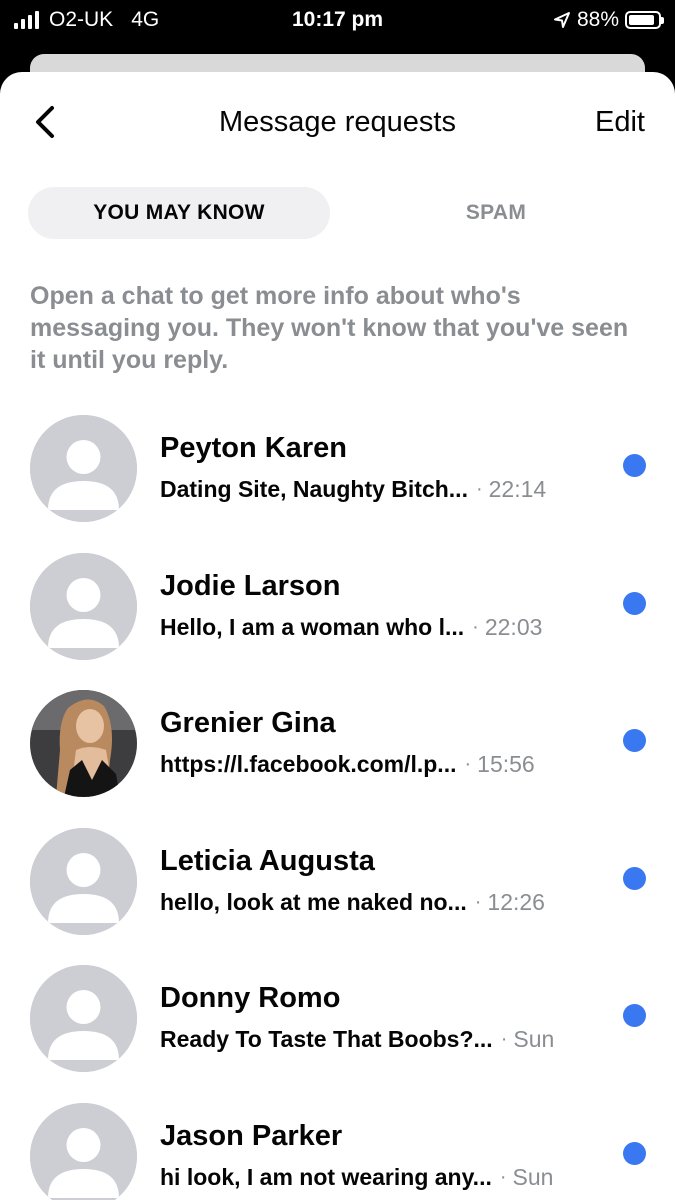 This screenshot has height=1200, width=675. I want to click on sender-name: Grenier Gina, so click(248, 723).